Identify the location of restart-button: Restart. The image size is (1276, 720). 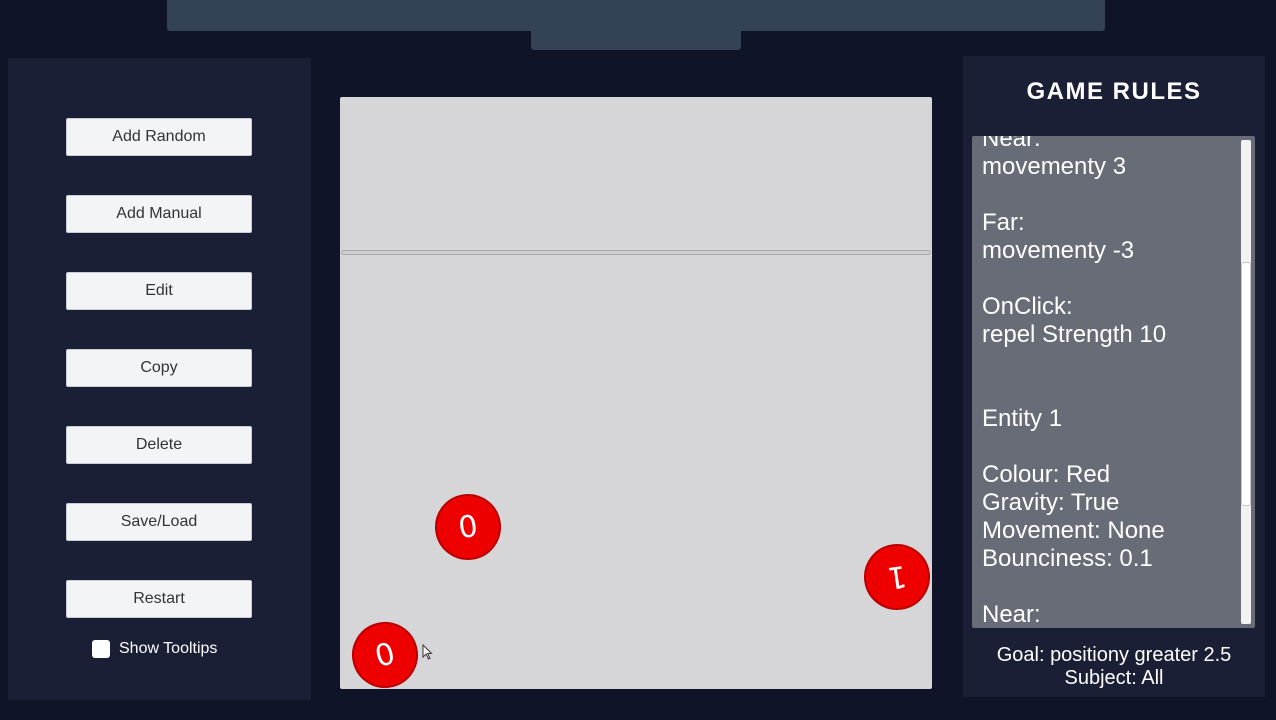
(159, 599).